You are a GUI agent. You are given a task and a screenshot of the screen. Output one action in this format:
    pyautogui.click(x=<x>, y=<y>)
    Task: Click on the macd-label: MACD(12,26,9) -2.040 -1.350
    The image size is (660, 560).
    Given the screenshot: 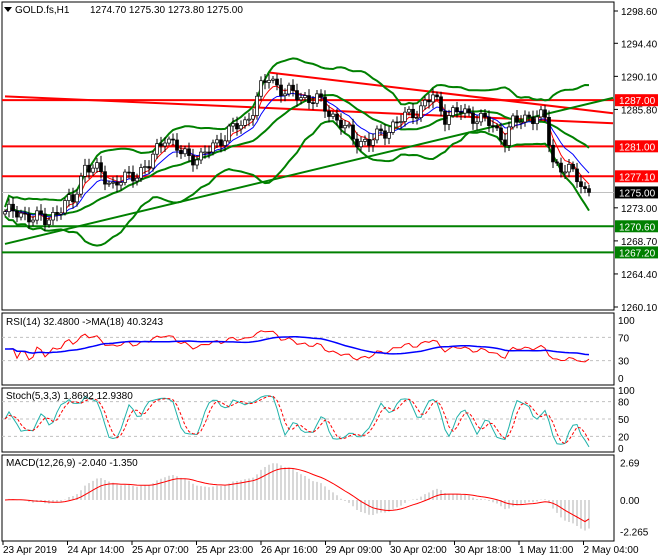 What is the action you would take?
    pyautogui.click(x=72, y=463)
    